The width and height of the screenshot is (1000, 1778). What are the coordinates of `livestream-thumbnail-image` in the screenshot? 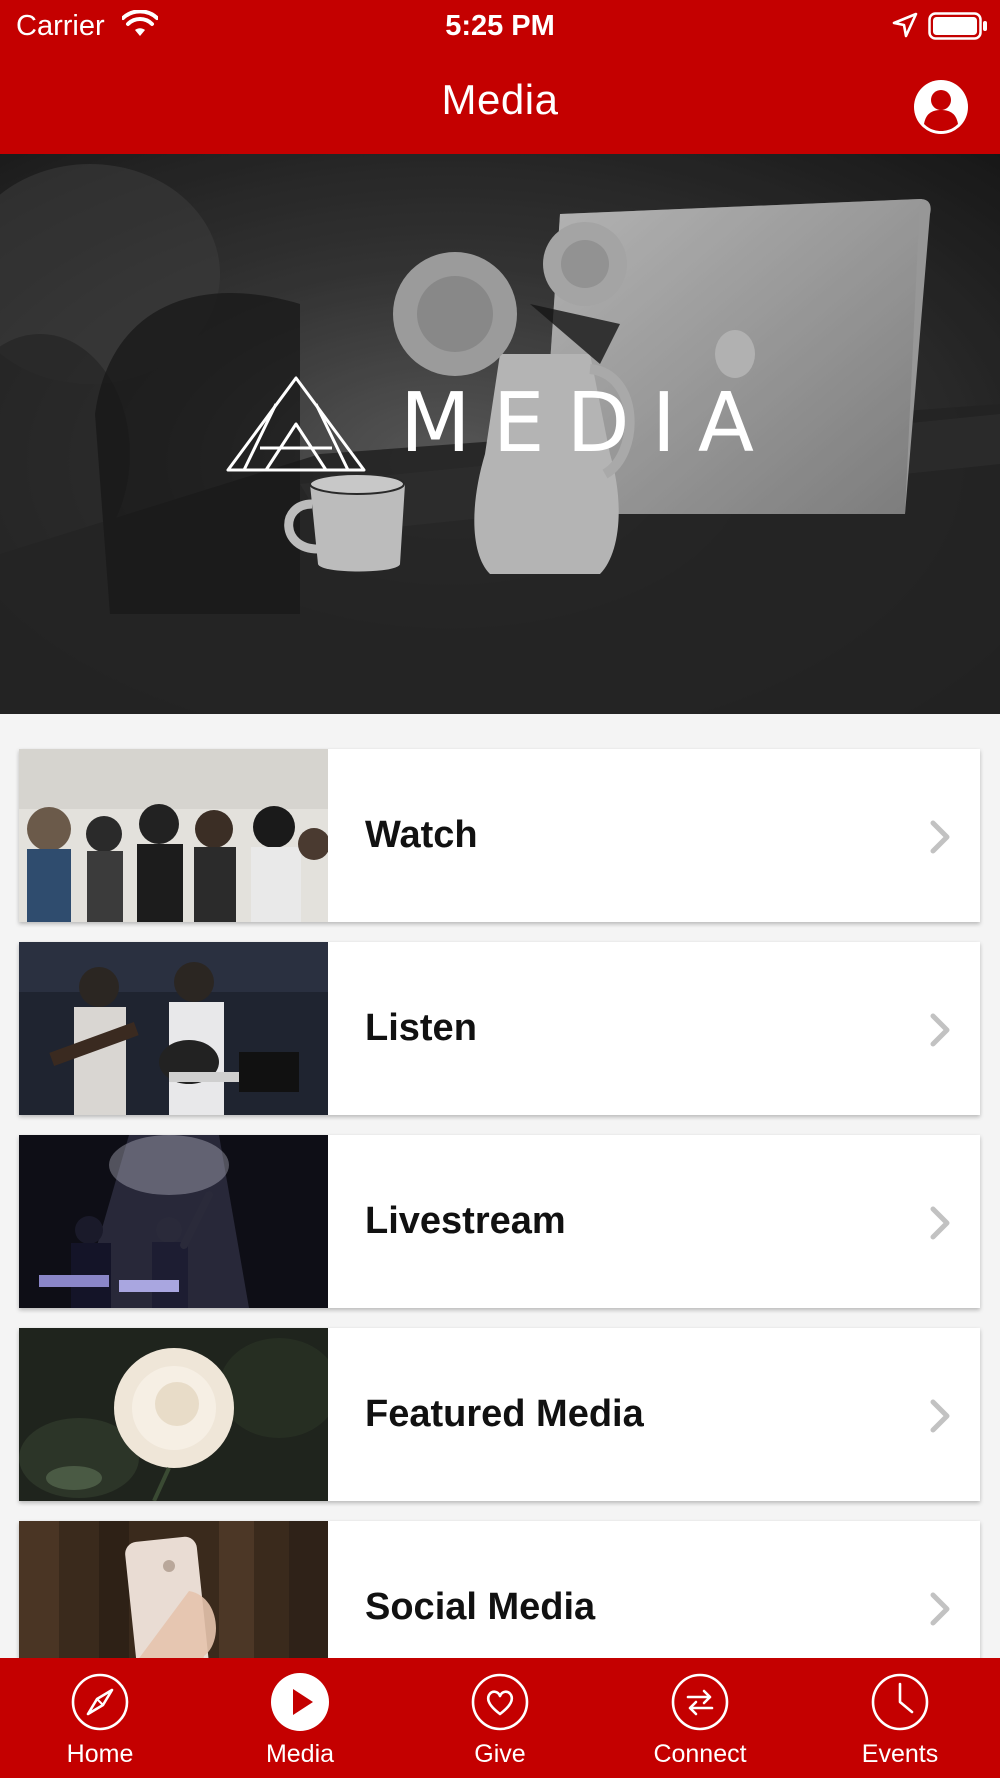 It's located at (173, 1221).